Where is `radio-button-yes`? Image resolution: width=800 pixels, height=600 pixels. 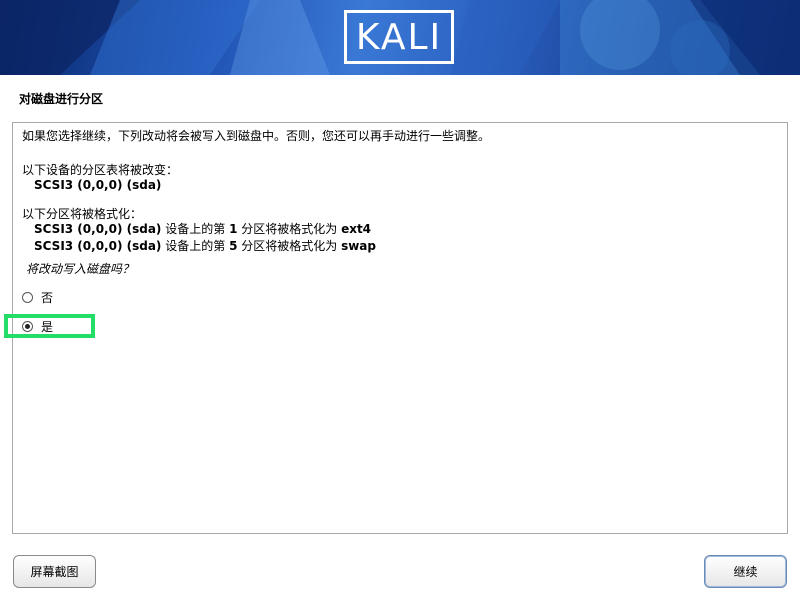
radio-button-yes is located at coordinates (27, 326).